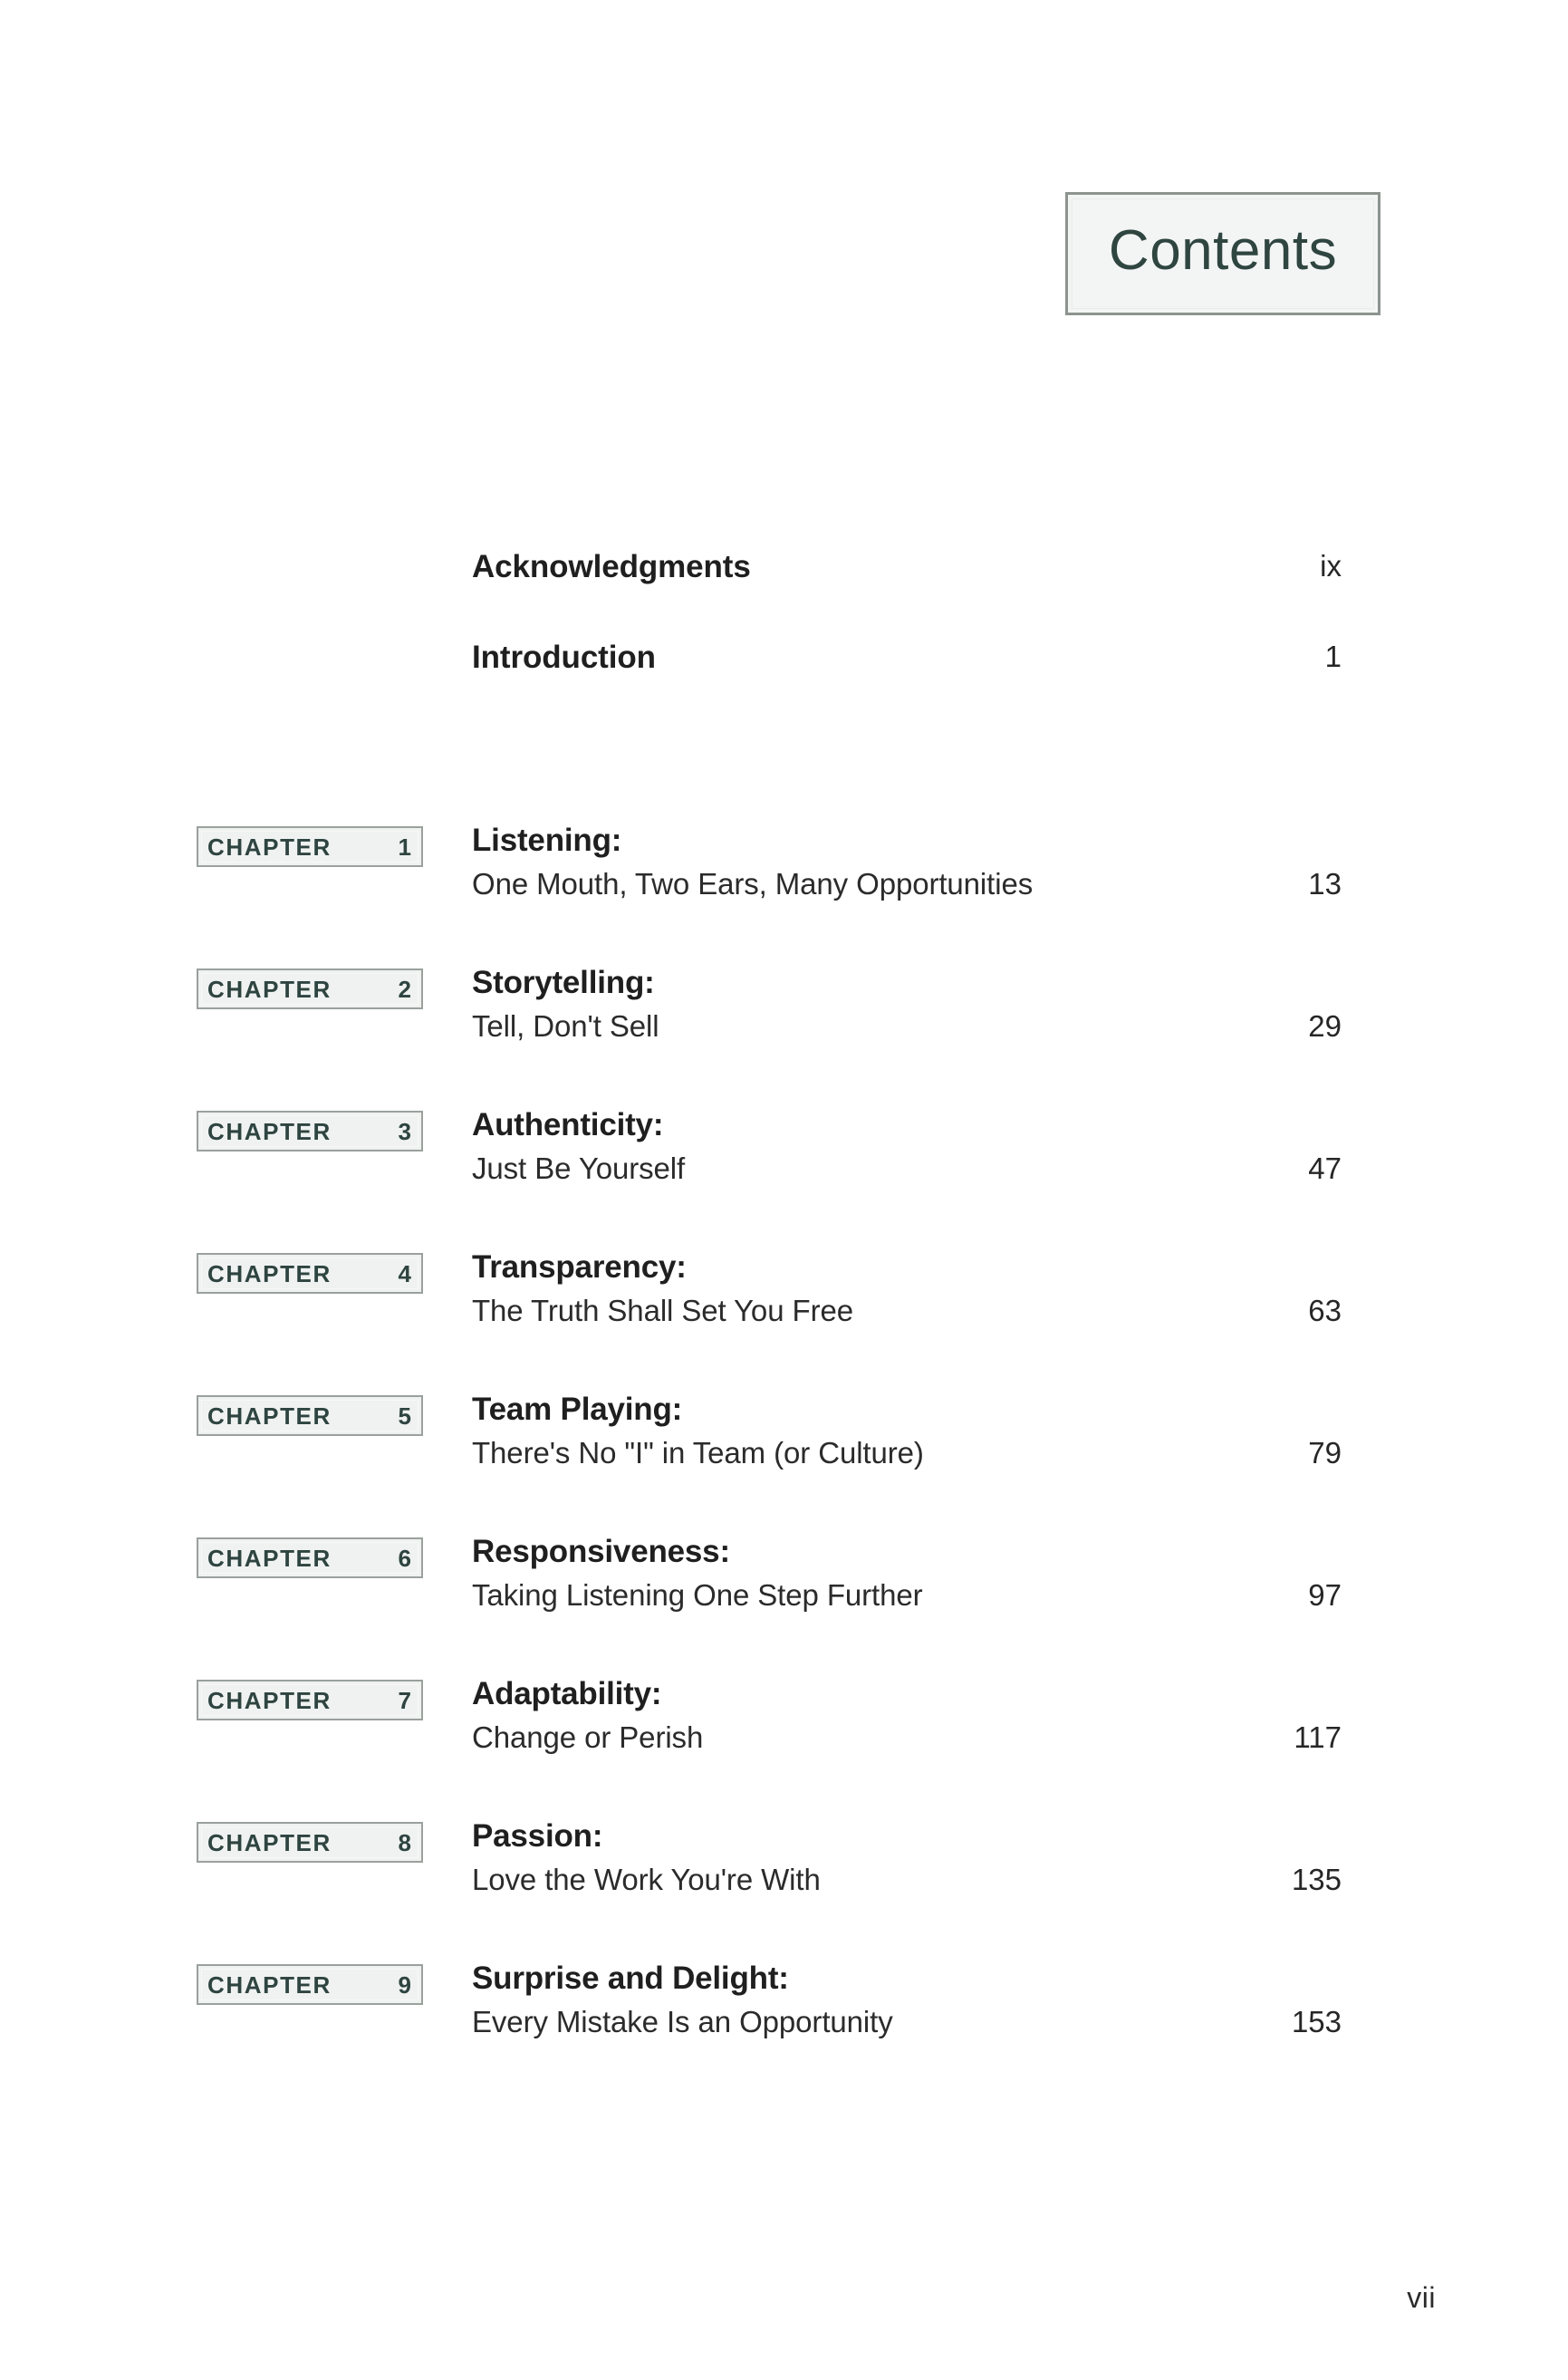 Image resolution: width=1568 pixels, height=2380 pixels. Describe the element at coordinates (404, 1558) in the screenshot. I see `chapter-badge-number: 6` at that location.